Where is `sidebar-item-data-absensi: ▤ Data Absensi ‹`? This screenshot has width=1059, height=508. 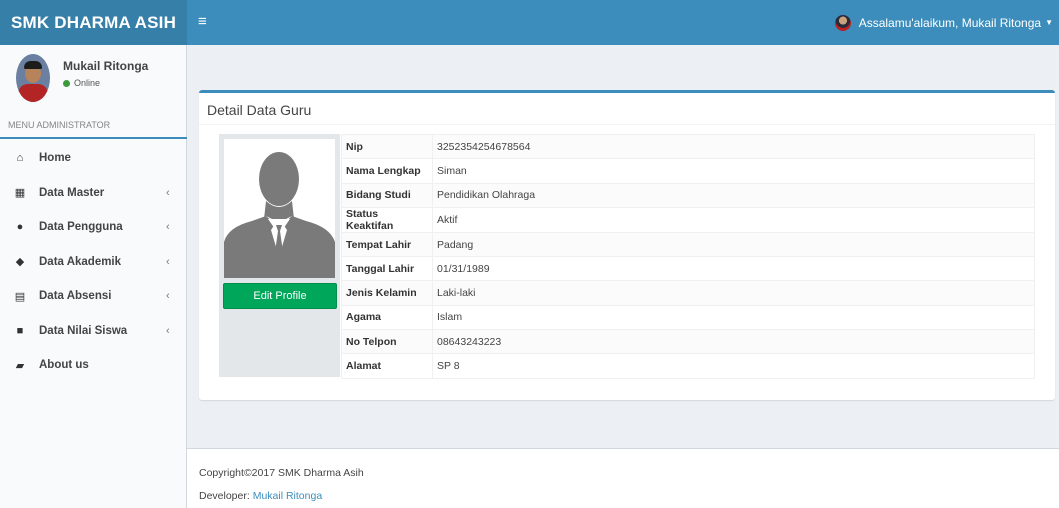
sidebar-item-data-absensi: ▤ Data Absensi ‹ is located at coordinates (93, 296).